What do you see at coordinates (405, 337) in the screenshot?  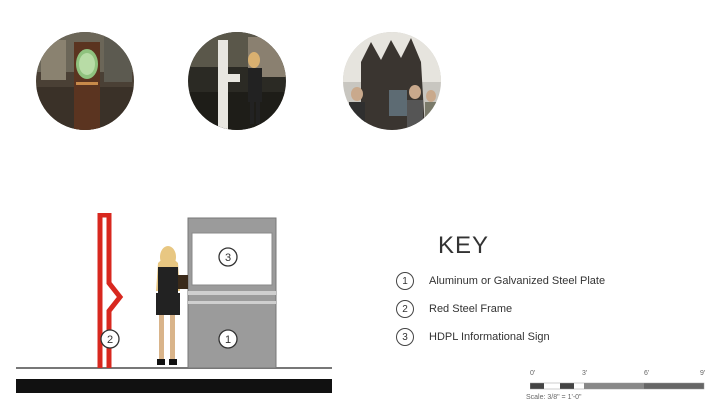 I see `key-item-number: 3` at bounding box center [405, 337].